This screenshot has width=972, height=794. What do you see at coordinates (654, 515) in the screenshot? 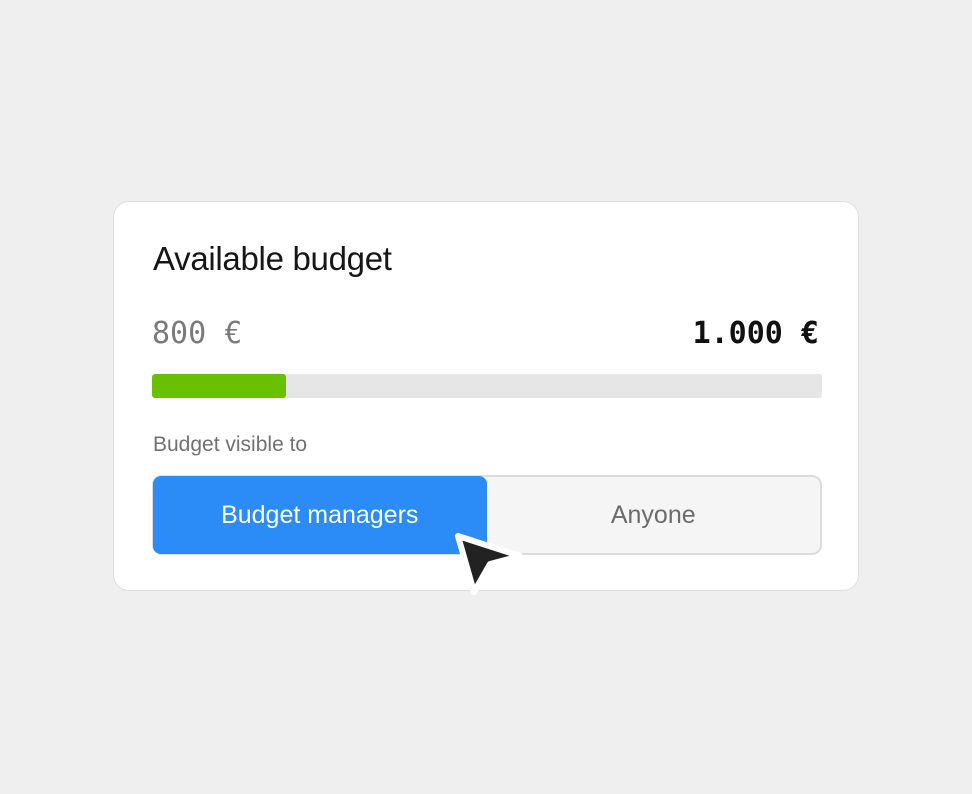
I see `option-anyone: Anyone` at bounding box center [654, 515].